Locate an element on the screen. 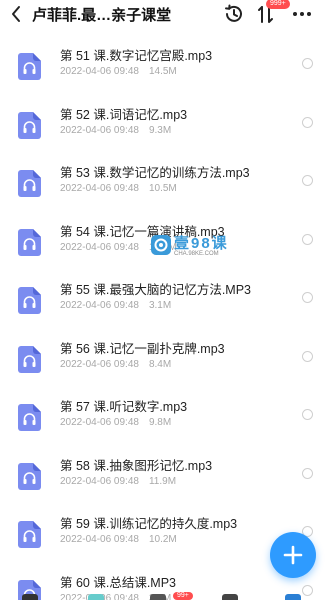  chevron-left-icon is located at coordinates (16, 14).